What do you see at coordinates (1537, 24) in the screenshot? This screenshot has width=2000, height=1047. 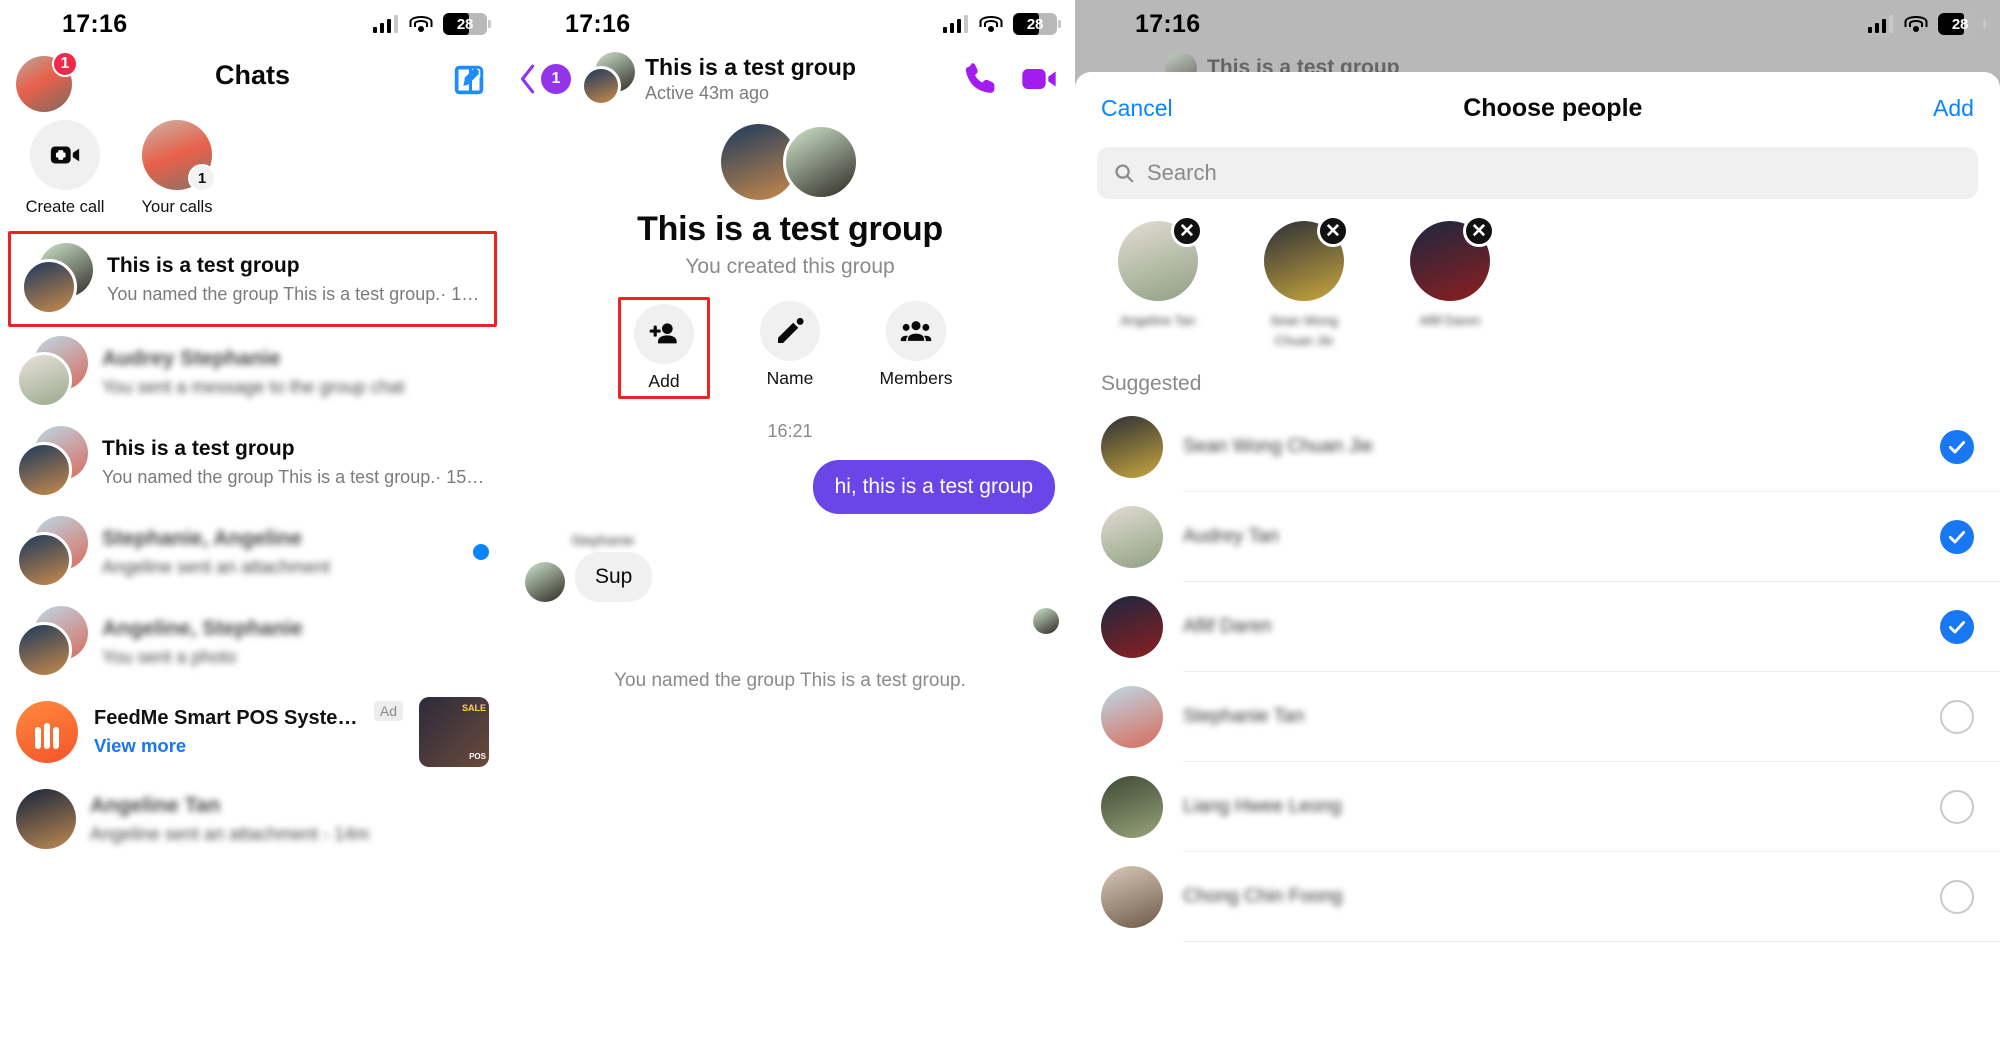 I see `status-bar-3: 17:16 28` at bounding box center [1537, 24].